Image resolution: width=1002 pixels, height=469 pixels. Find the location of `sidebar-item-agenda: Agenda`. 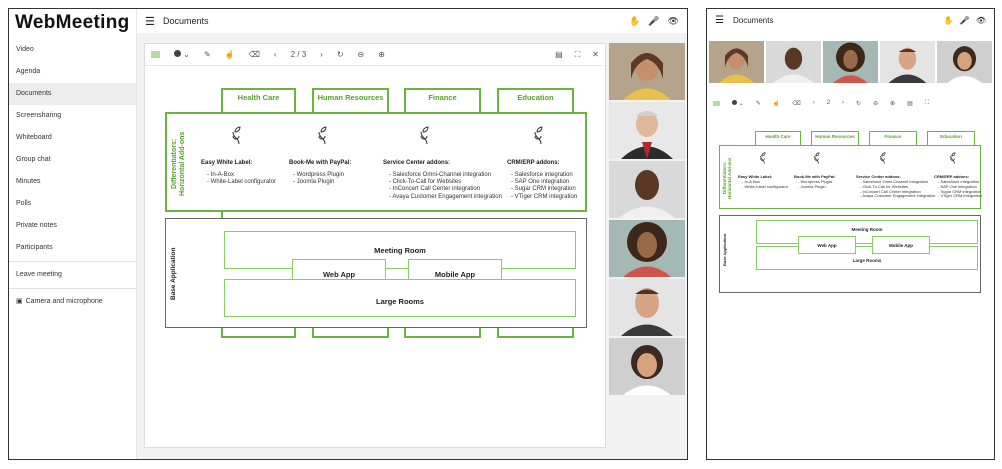

sidebar-item-agenda: Agenda is located at coordinates (72, 72).